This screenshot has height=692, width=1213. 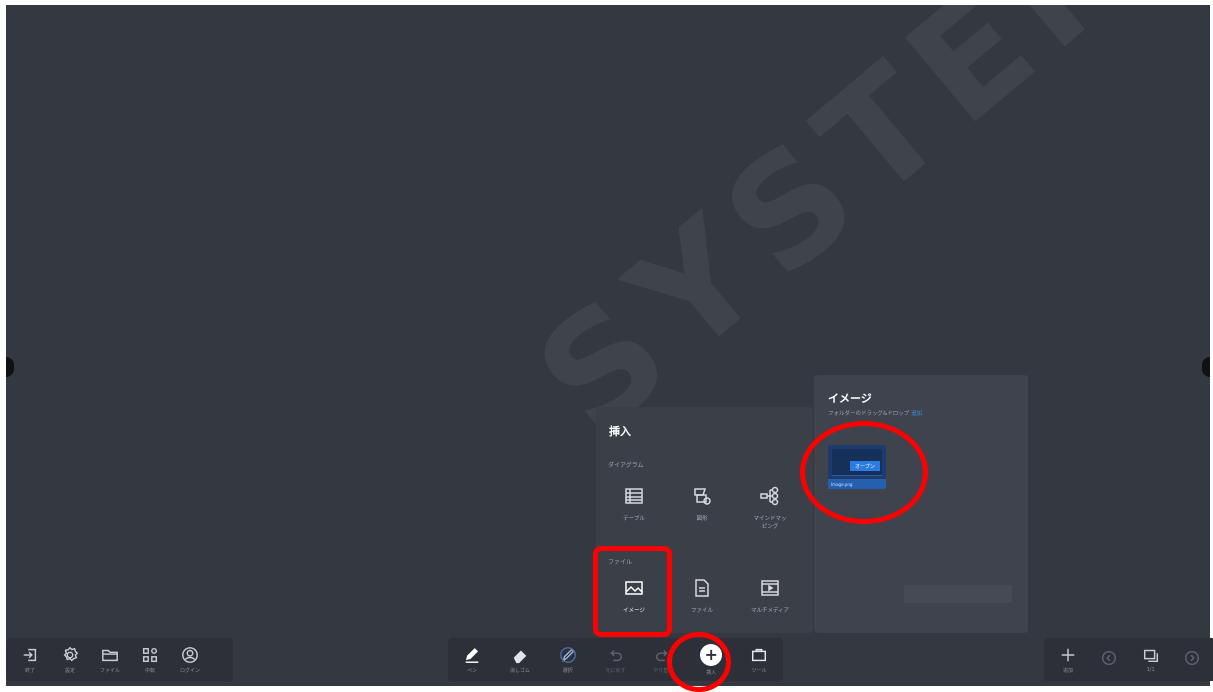 I want to click on image-panel: イメージ フォルダーのドラッグ&ドロップ 追加 オープン Image.png, so click(x=921, y=504).